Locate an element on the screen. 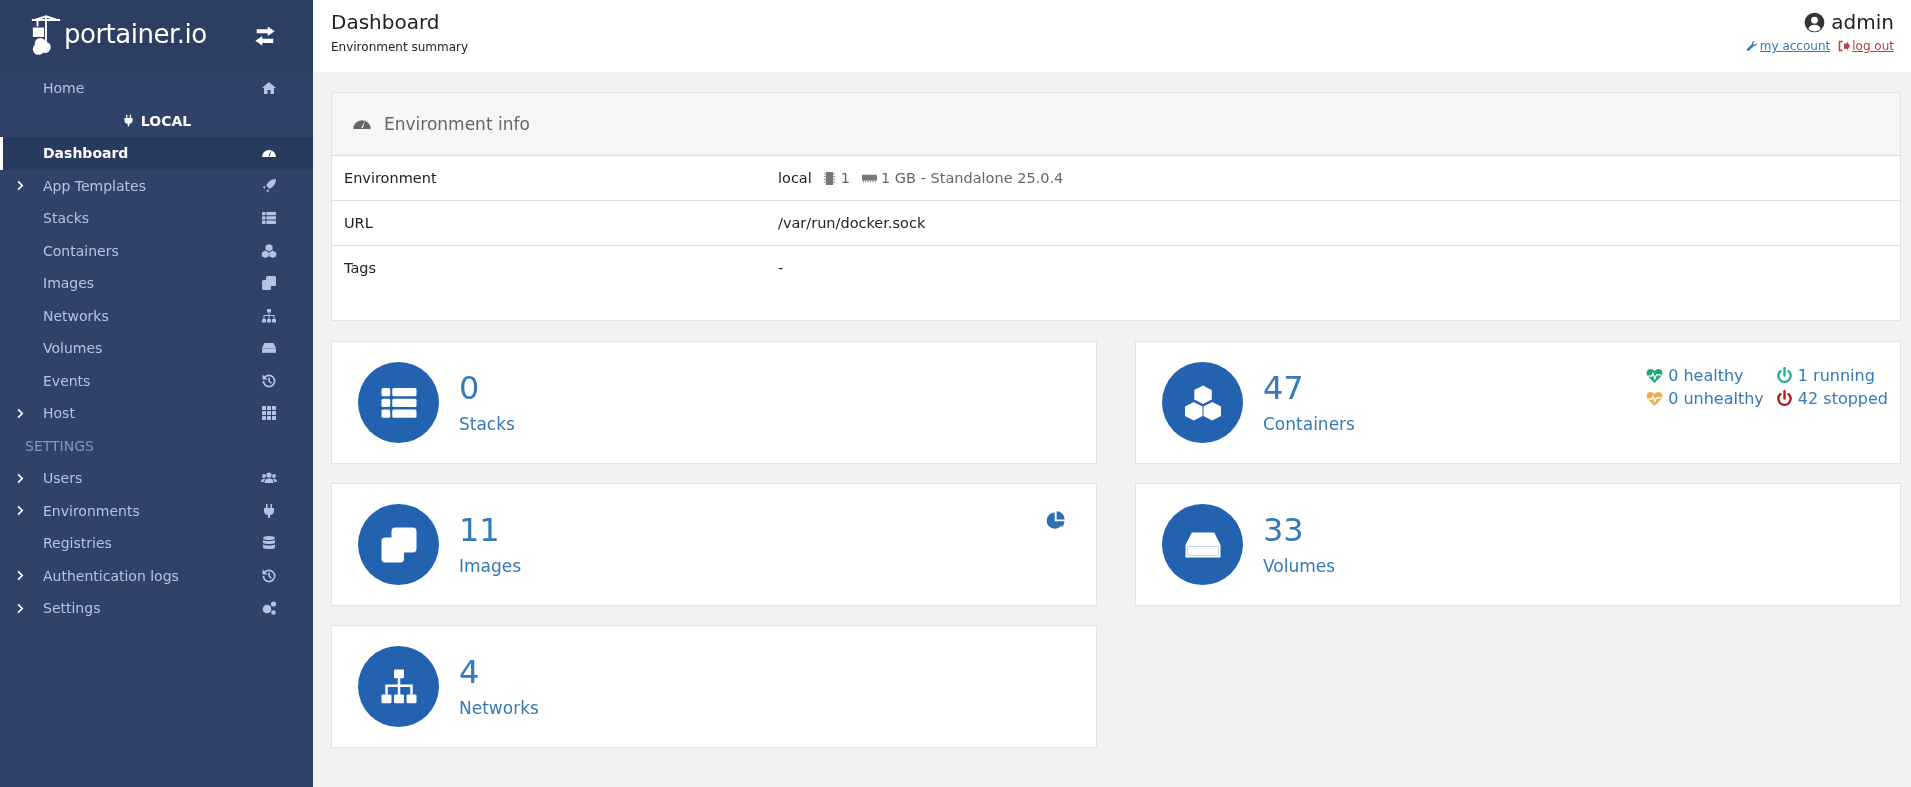  page-subtitle: Environment summary is located at coordinates (400, 47).